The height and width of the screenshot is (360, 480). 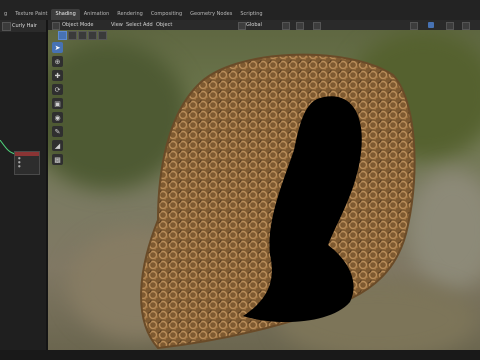 I want to click on cursor-icon: ⊕, so click(x=57, y=61).